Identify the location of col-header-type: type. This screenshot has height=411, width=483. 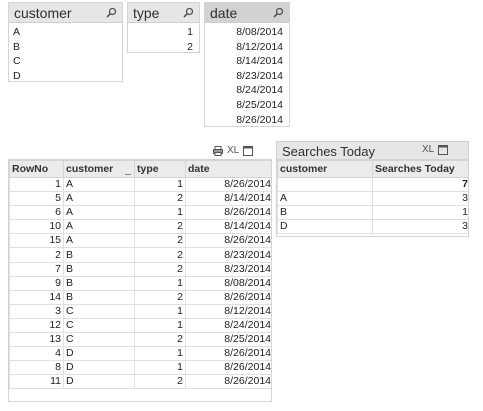
(160, 169).